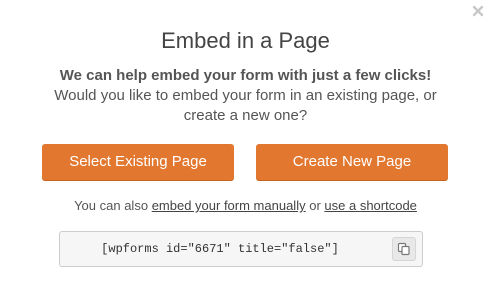 Image resolution: width=491 pixels, height=300 pixels. What do you see at coordinates (370, 205) in the screenshot?
I see `use-shortcode-link: use a shortcode` at bounding box center [370, 205].